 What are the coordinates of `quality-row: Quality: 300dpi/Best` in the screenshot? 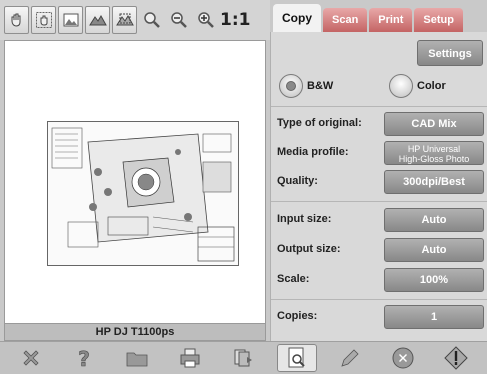 It's located at (379, 182).